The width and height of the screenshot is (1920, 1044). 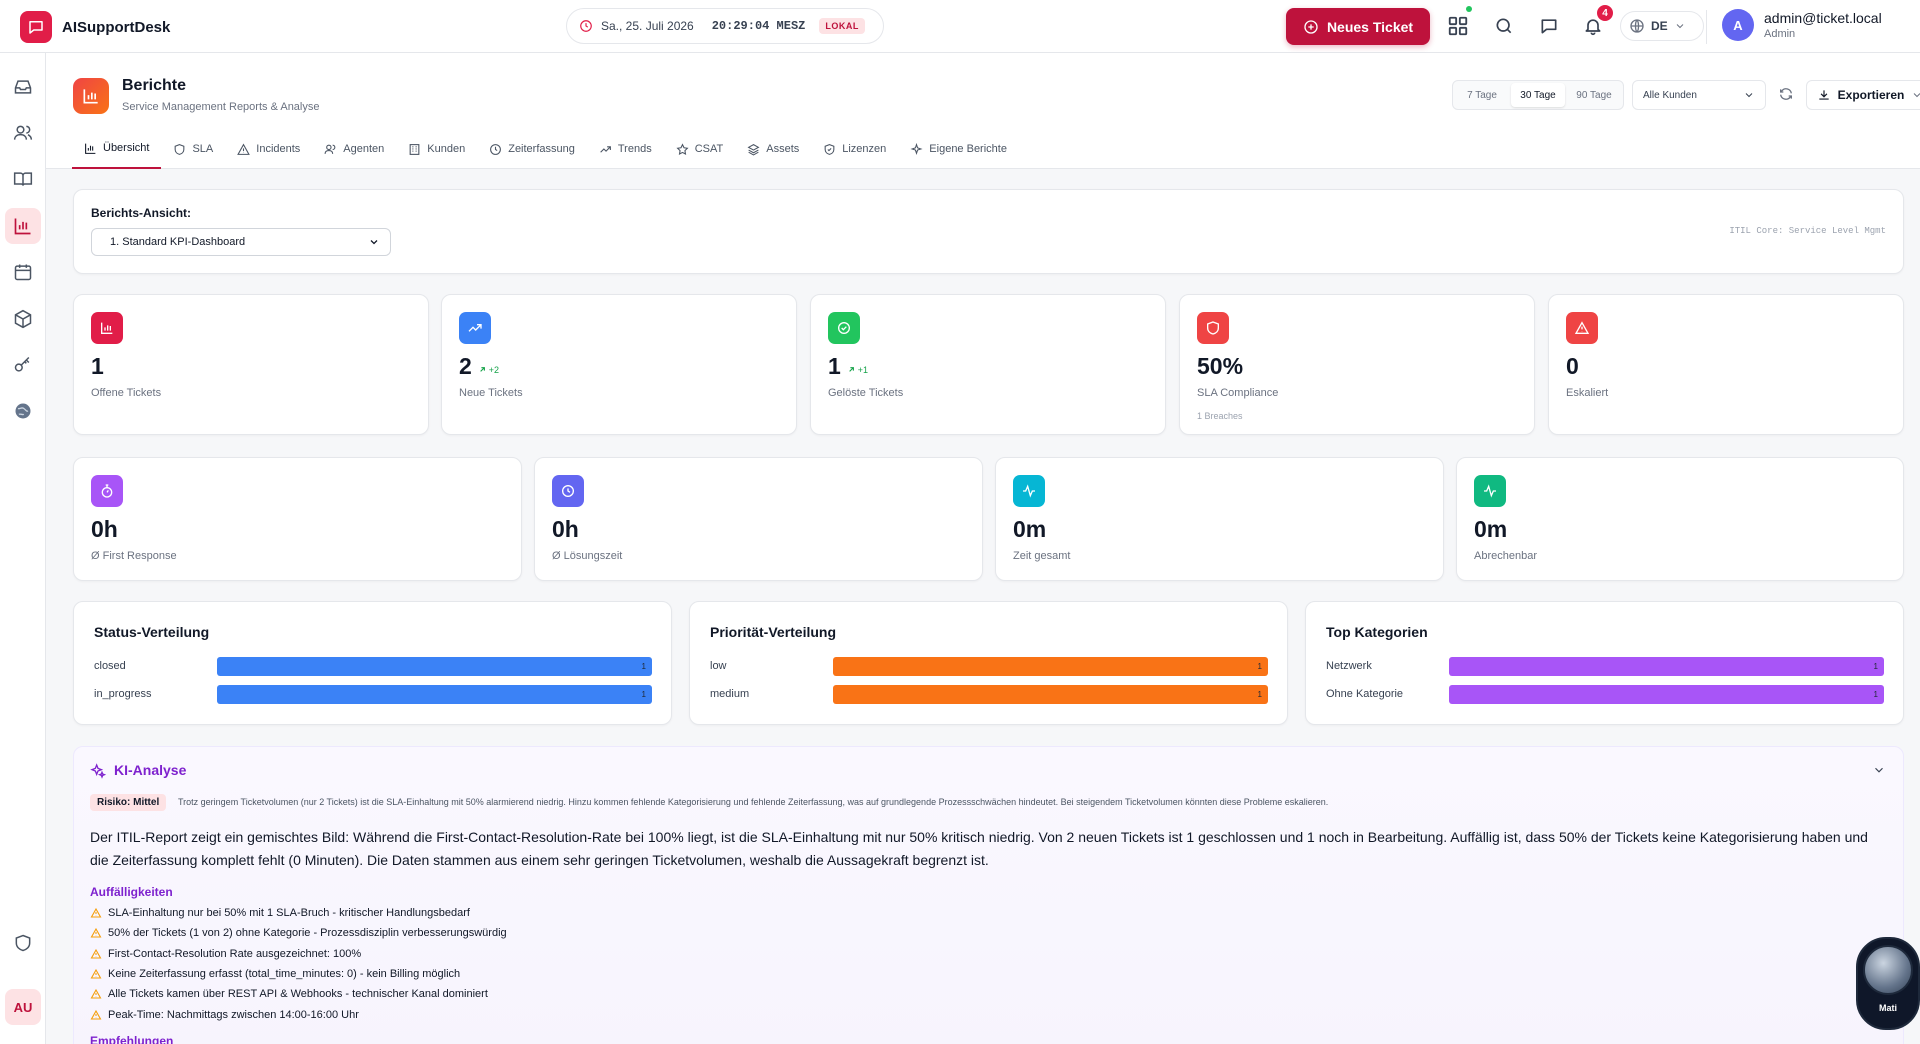 I want to click on tab-customers: Kunden, so click(x=436, y=149).